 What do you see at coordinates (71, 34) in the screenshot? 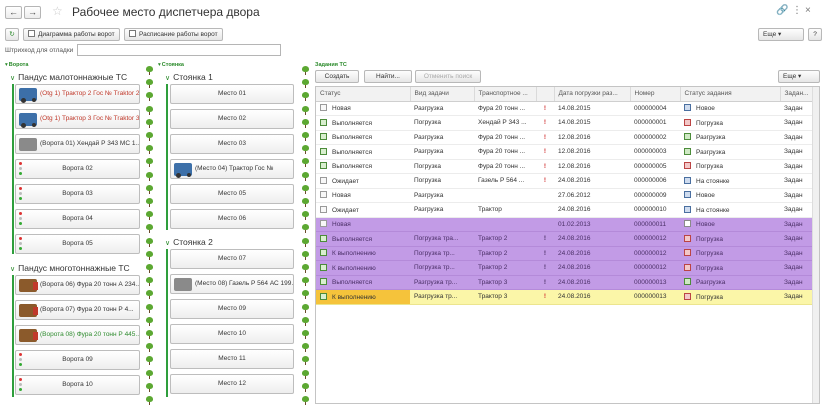
I see `gate-diagram-button: Диаграмма работы ворот` at bounding box center [71, 34].